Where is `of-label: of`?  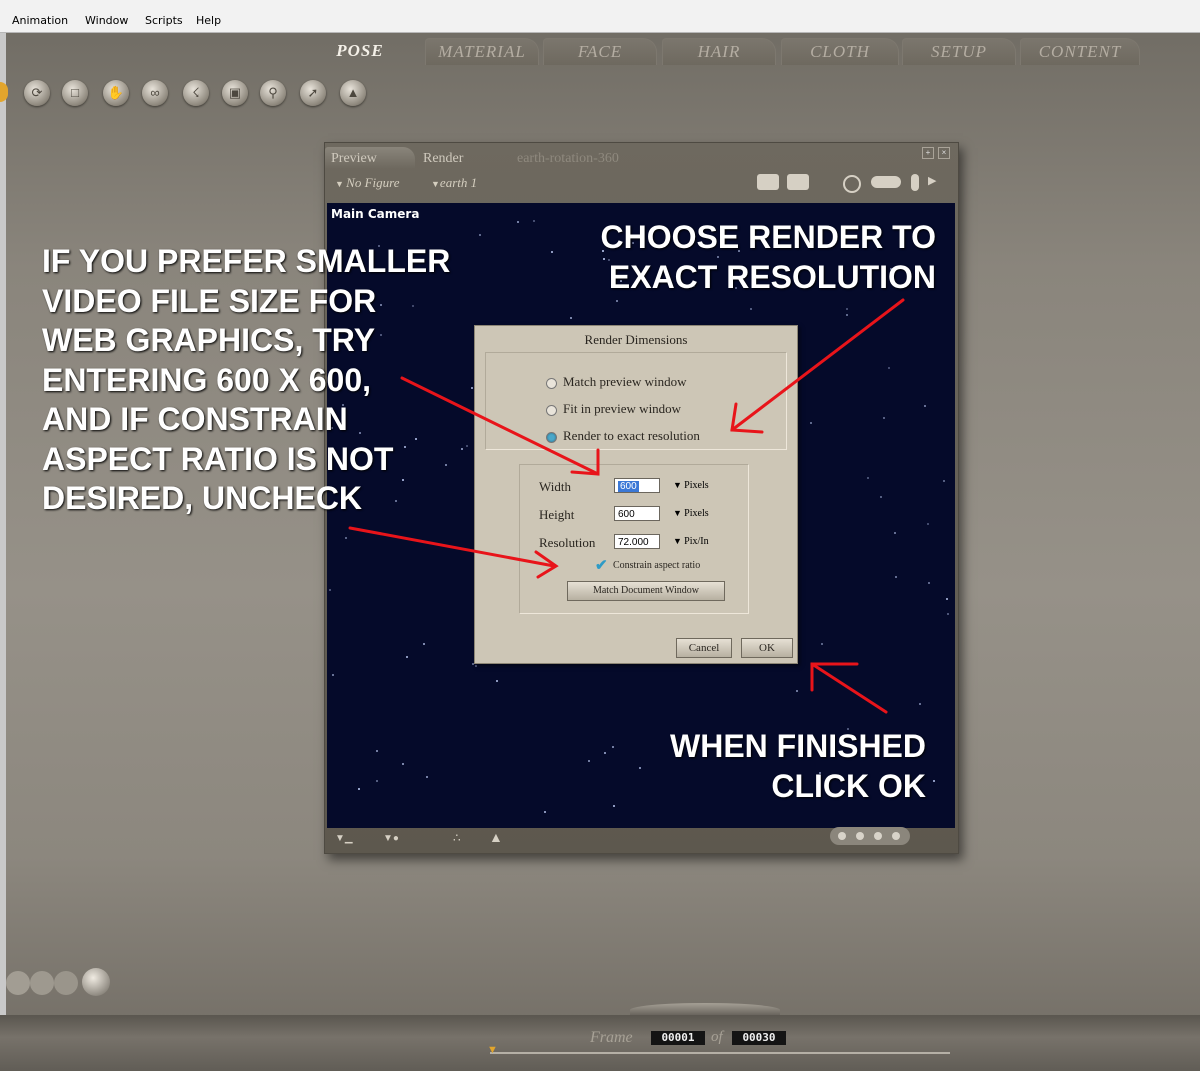 of-label: of is located at coordinates (717, 1037).